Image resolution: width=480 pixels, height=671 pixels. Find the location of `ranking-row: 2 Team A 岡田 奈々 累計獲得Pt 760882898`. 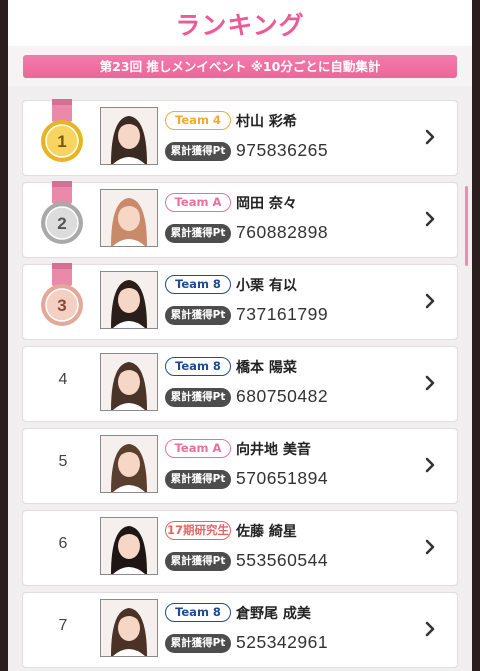

ranking-row: 2 Team A 岡田 奈々 累計獲得Pt 760882898 is located at coordinates (240, 219).